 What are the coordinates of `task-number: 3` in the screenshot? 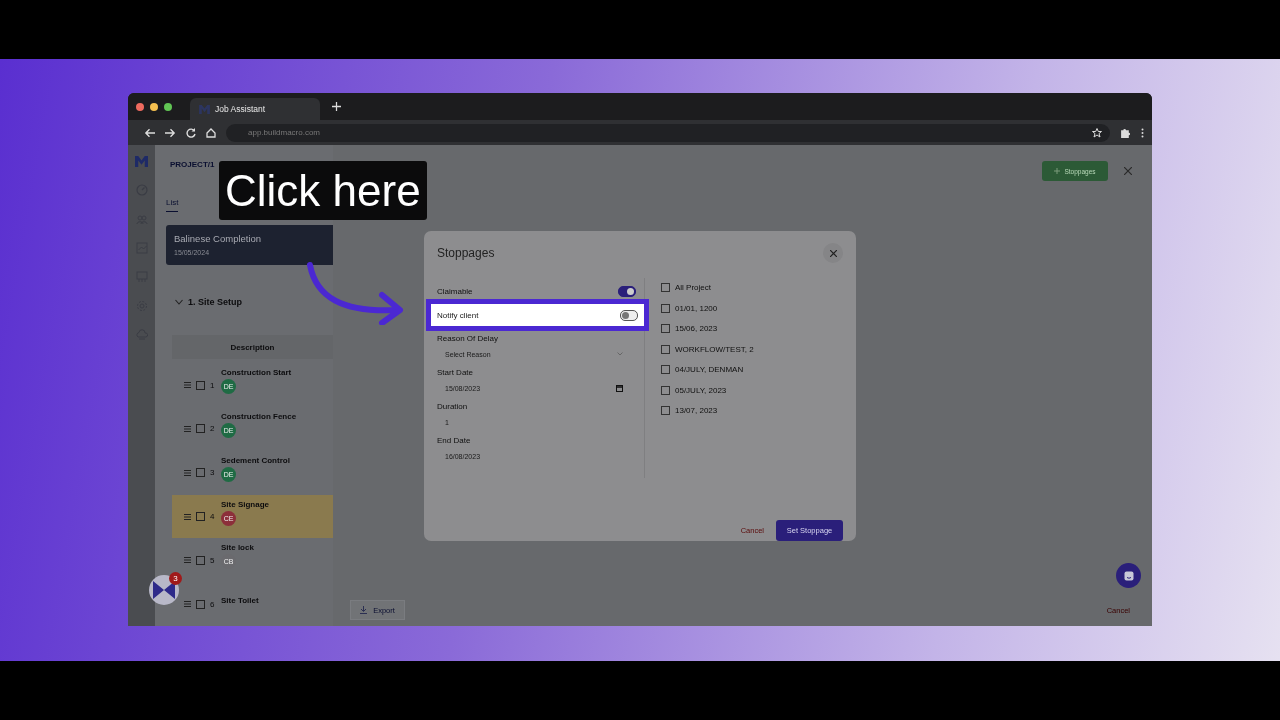 It's located at (213, 473).